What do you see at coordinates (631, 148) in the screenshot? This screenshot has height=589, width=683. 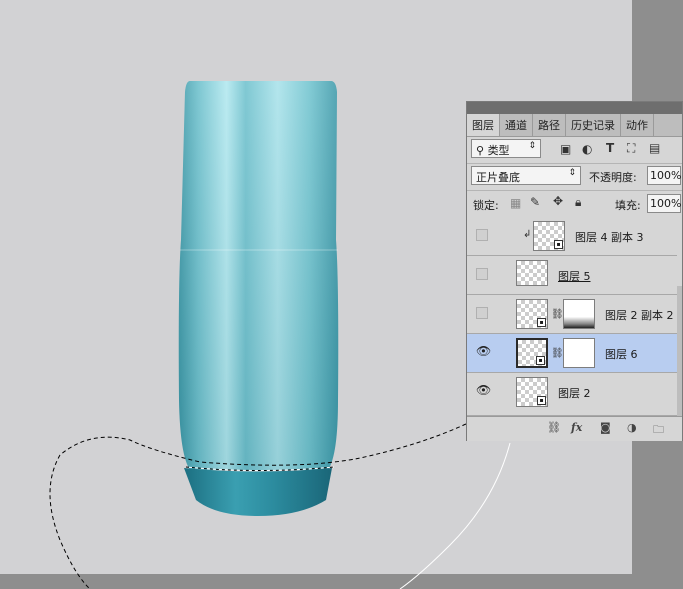 I see `shape-filter-icon: ⛶` at bounding box center [631, 148].